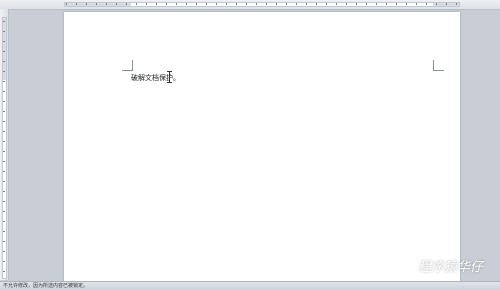 This screenshot has width=500, height=290. I want to click on left-margin-region, so click(98, 4).